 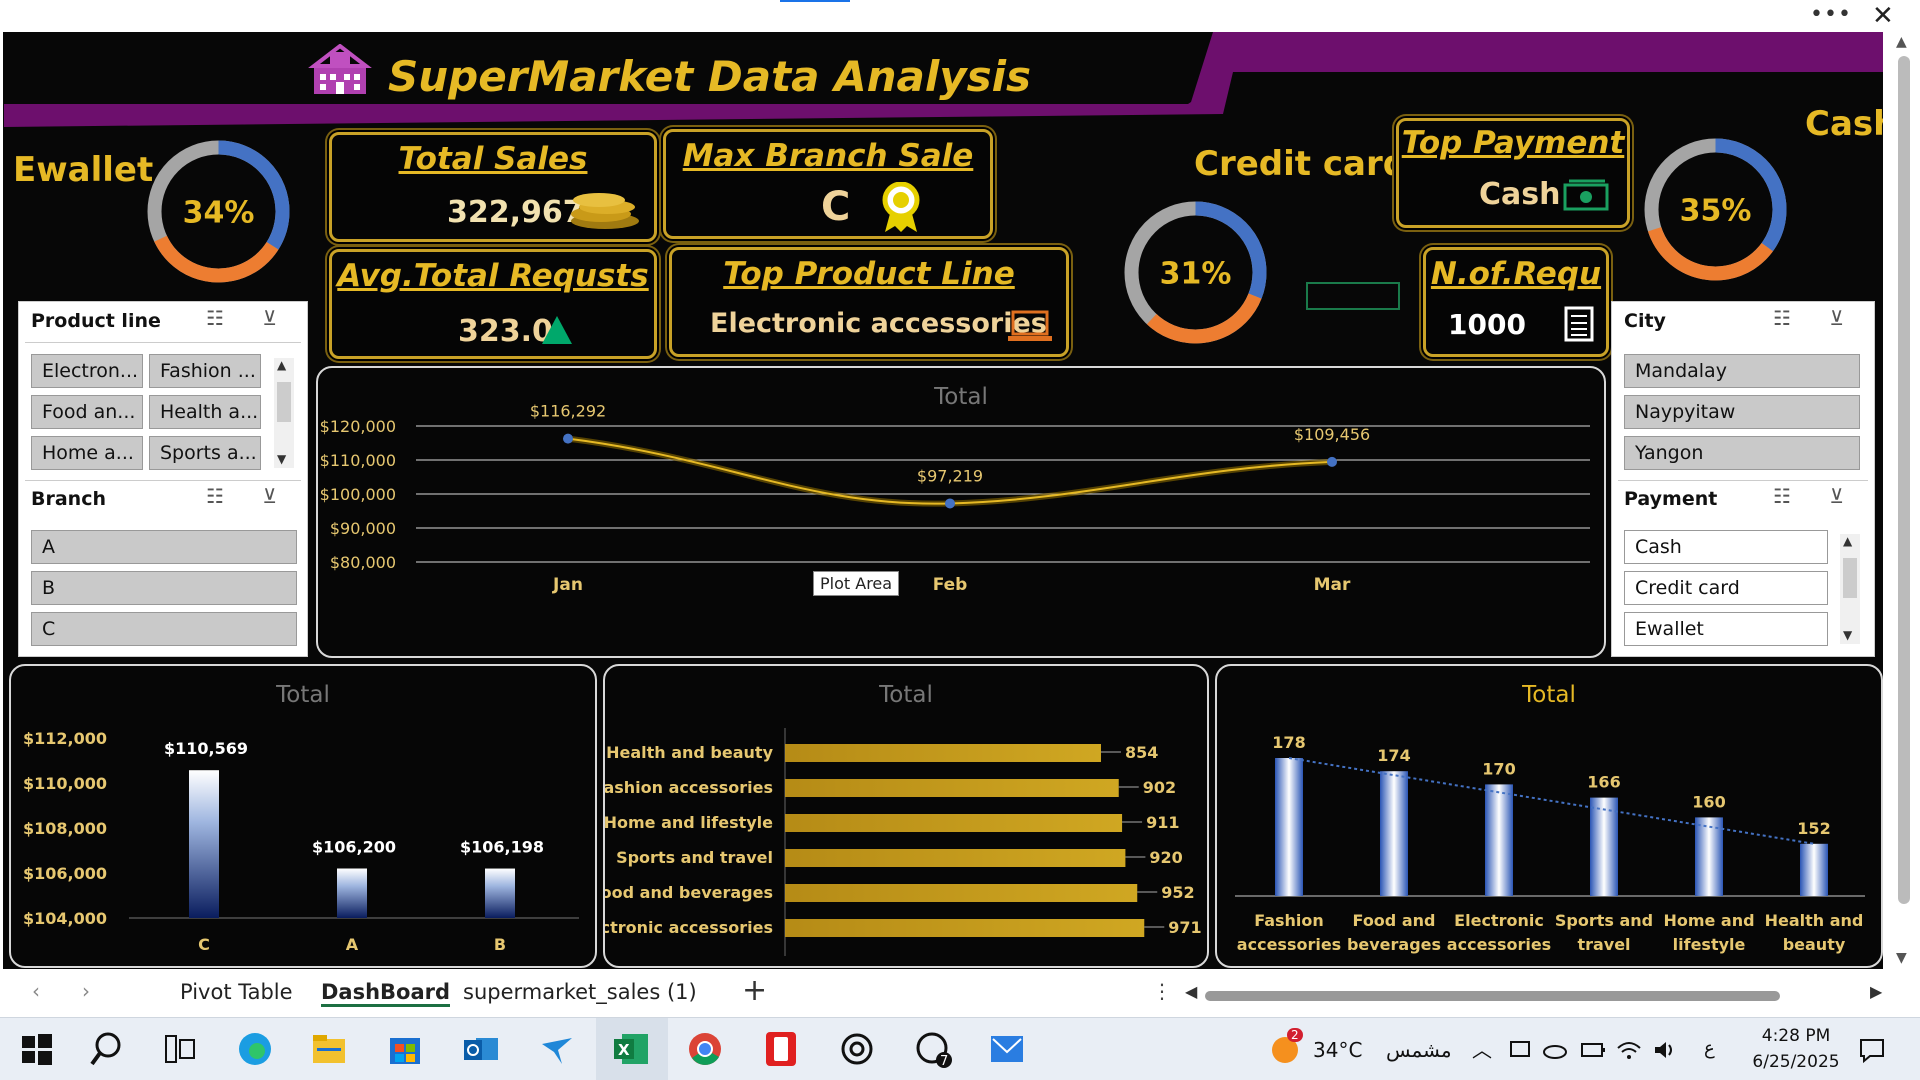 What do you see at coordinates (631, 1049) in the screenshot?
I see `excel-icon: X` at bounding box center [631, 1049].